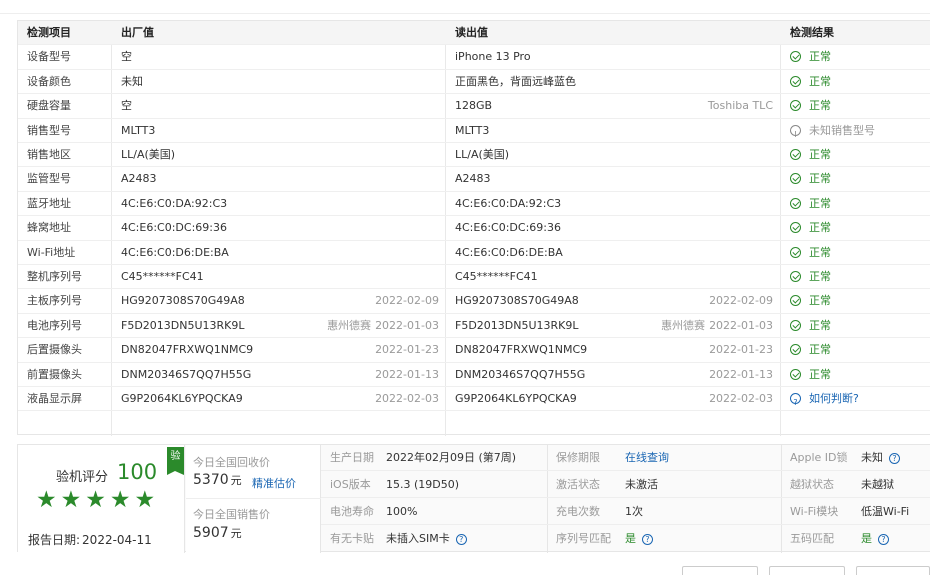 This screenshot has width=930, height=575. Describe the element at coordinates (496, 276) in the screenshot. I see `read-value: C45******FC41` at that location.